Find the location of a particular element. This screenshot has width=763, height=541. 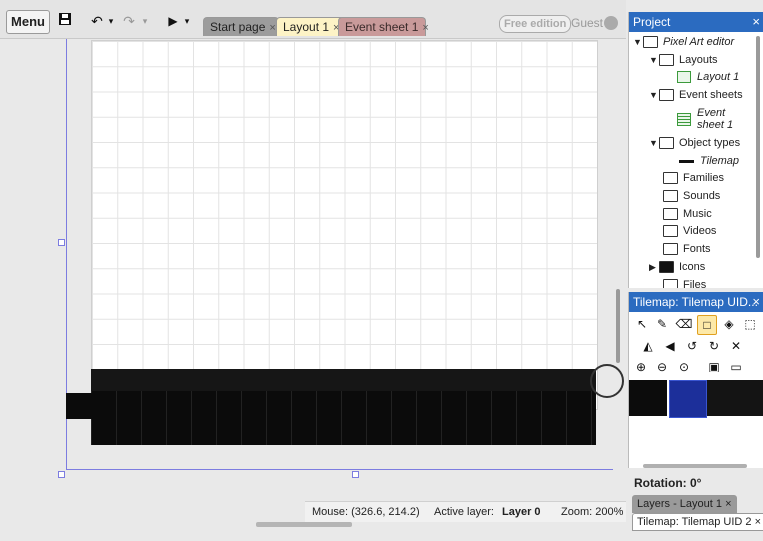

pointer-tool-icon: ↖ is located at coordinates (642, 324).